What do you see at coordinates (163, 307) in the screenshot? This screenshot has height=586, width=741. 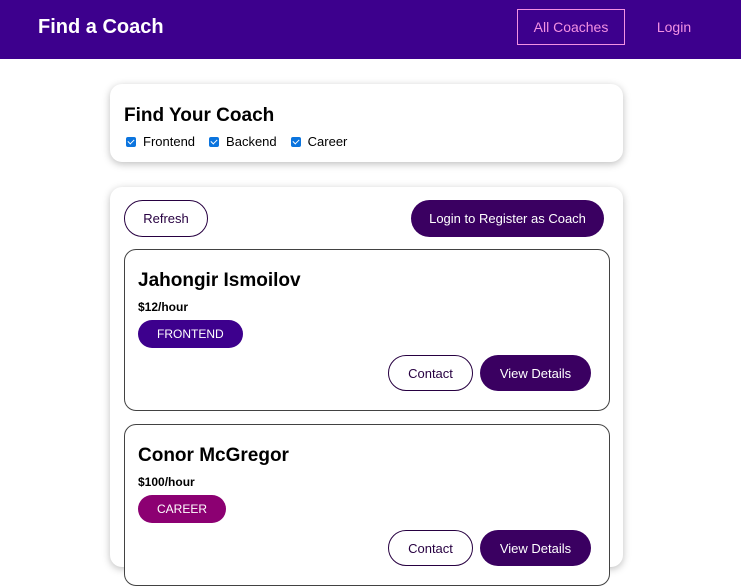 I see `coach-rate: $12/hour` at bounding box center [163, 307].